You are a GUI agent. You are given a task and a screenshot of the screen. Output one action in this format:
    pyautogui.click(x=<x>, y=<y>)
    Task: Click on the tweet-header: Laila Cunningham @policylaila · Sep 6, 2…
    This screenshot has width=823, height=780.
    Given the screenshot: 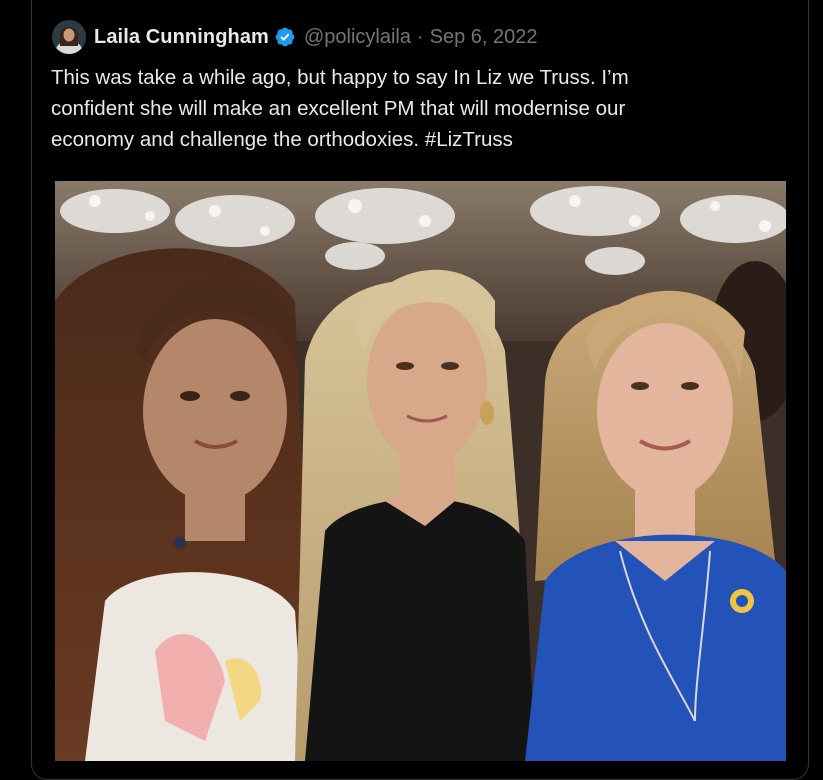 What is the action you would take?
    pyautogui.click(x=295, y=37)
    